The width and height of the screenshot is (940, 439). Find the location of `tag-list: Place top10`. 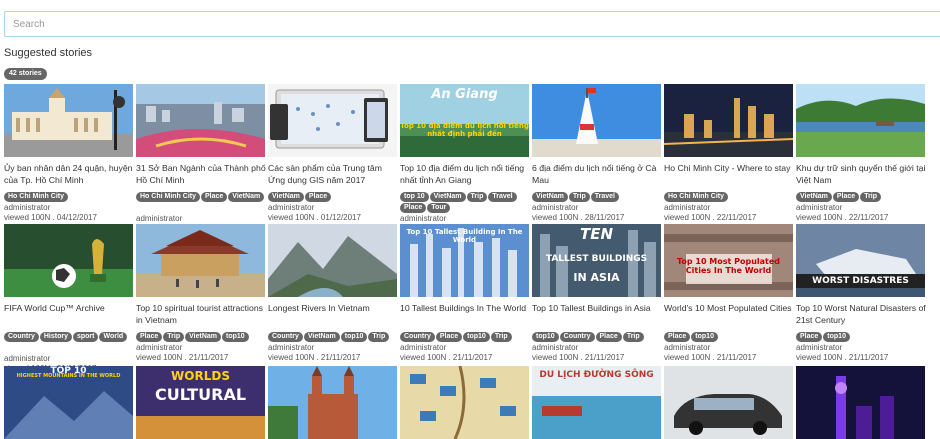

tag-list: Place top10 is located at coordinates (861, 337).